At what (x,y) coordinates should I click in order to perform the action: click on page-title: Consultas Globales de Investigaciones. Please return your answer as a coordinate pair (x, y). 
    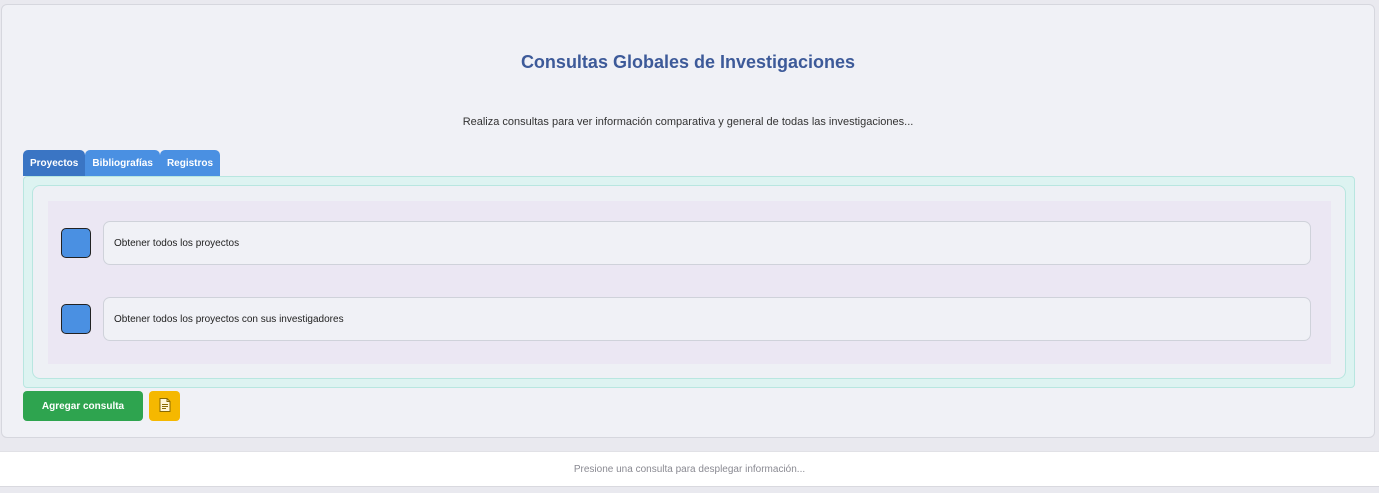
    Looking at the image, I should click on (688, 62).